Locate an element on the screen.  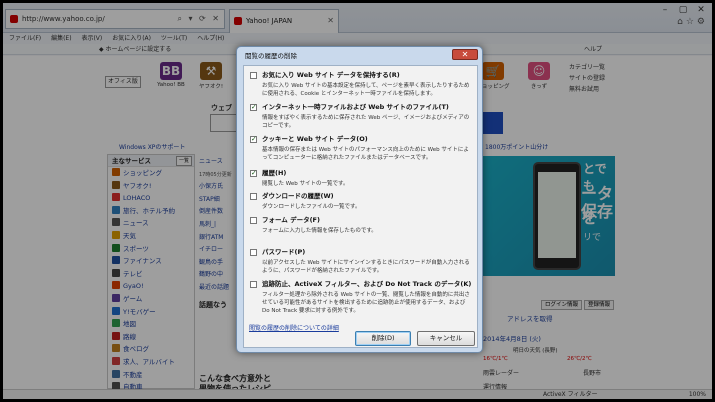
option-title: お気に入り Web サイト データを保持する(R) is located at coordinates (331, 75).